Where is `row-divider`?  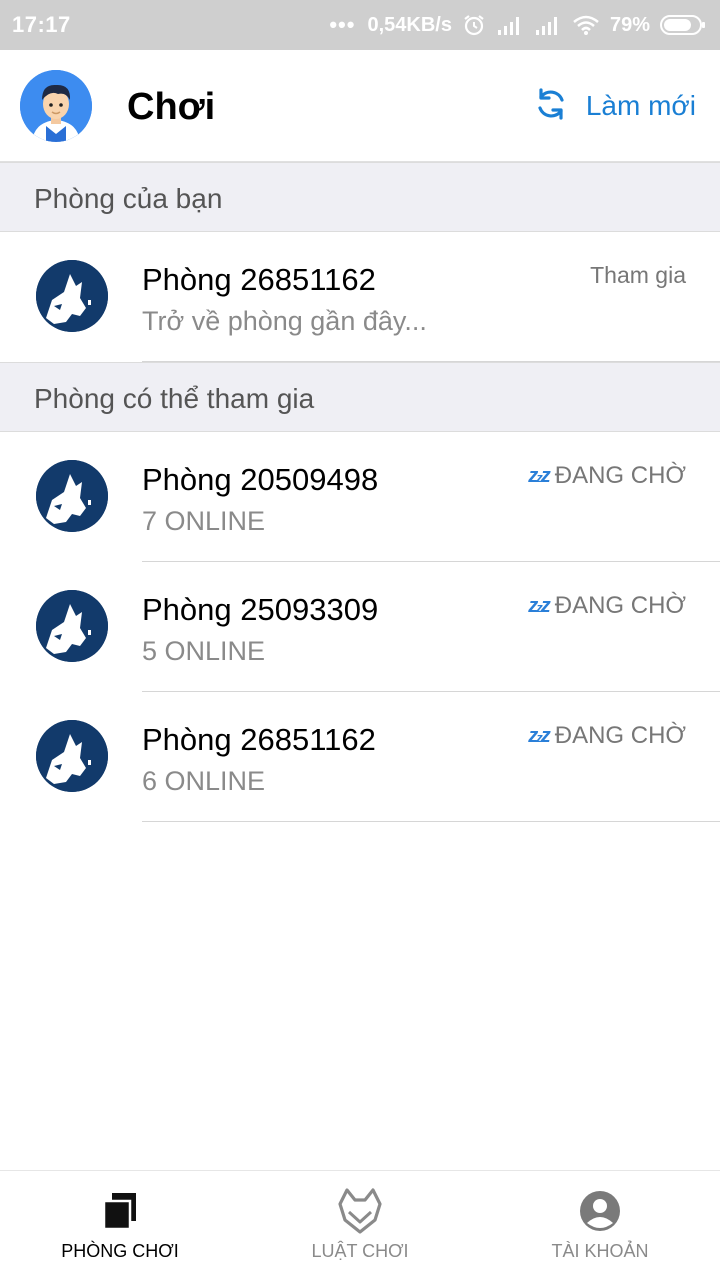
row-divider is located at coordinates (431, 821).